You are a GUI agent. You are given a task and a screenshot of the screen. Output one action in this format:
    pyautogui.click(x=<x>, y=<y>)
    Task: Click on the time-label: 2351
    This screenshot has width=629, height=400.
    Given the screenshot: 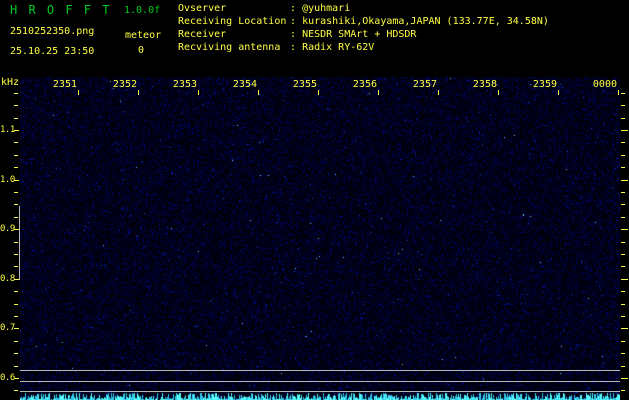 What is the action you would take?
    pyautogui.click(x=64, y=84)
    